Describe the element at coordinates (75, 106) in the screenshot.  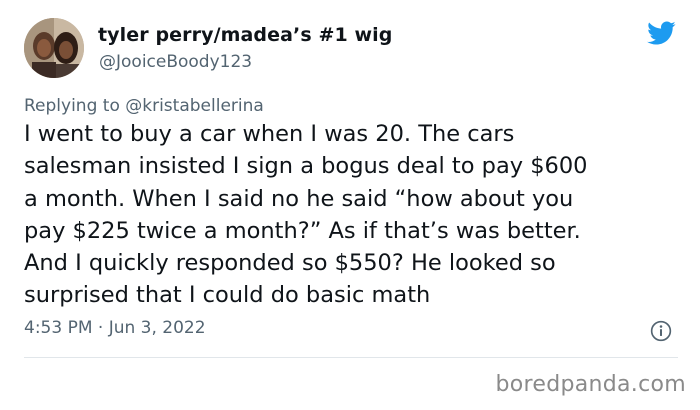
I see `reply-prefix: Replying to` at that location.